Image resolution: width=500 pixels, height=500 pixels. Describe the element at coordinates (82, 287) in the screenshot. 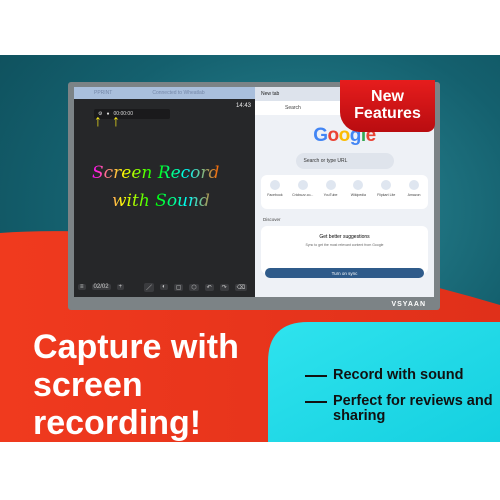

I see `menu-icon: ≡` at that location.